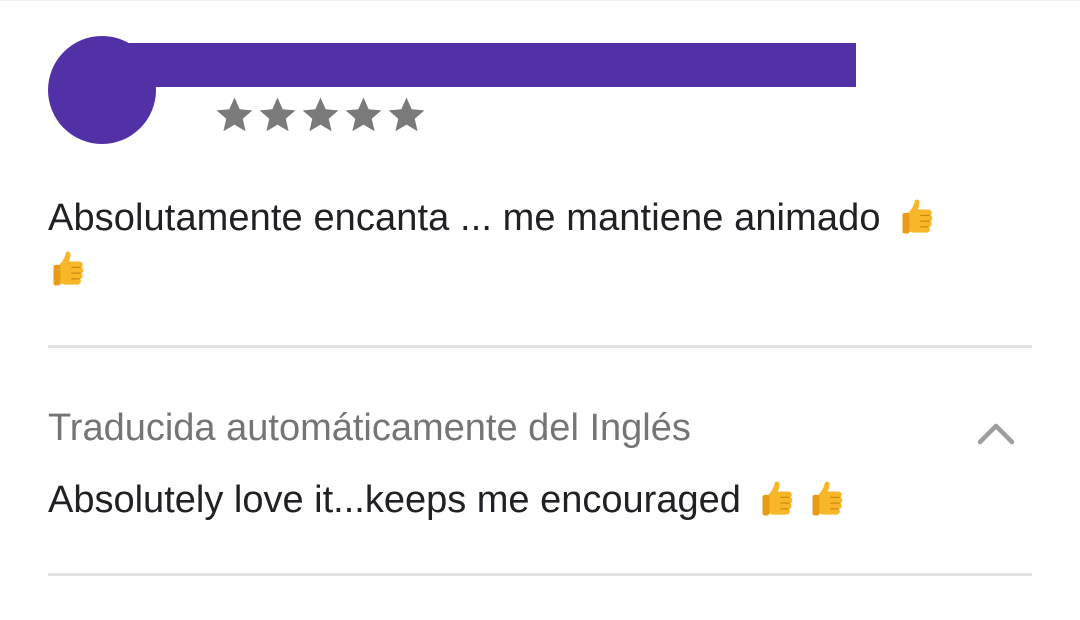 This screenshot has width=1080, height=620. I want to click on original-text-block: Absolutely love it...keeps me encouraged, so click(449, 500).